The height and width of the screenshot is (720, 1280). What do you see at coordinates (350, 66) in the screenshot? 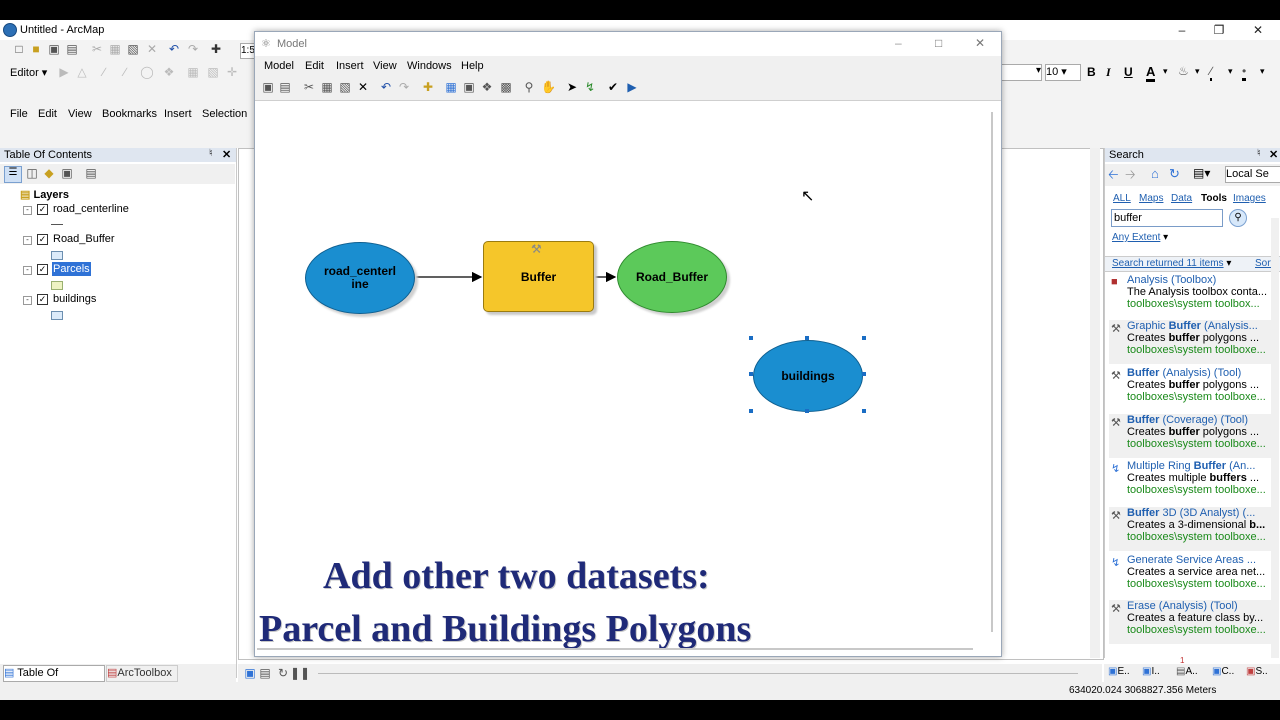
I see `model-menu-insert: Insert` at bounding box center [350, 66].